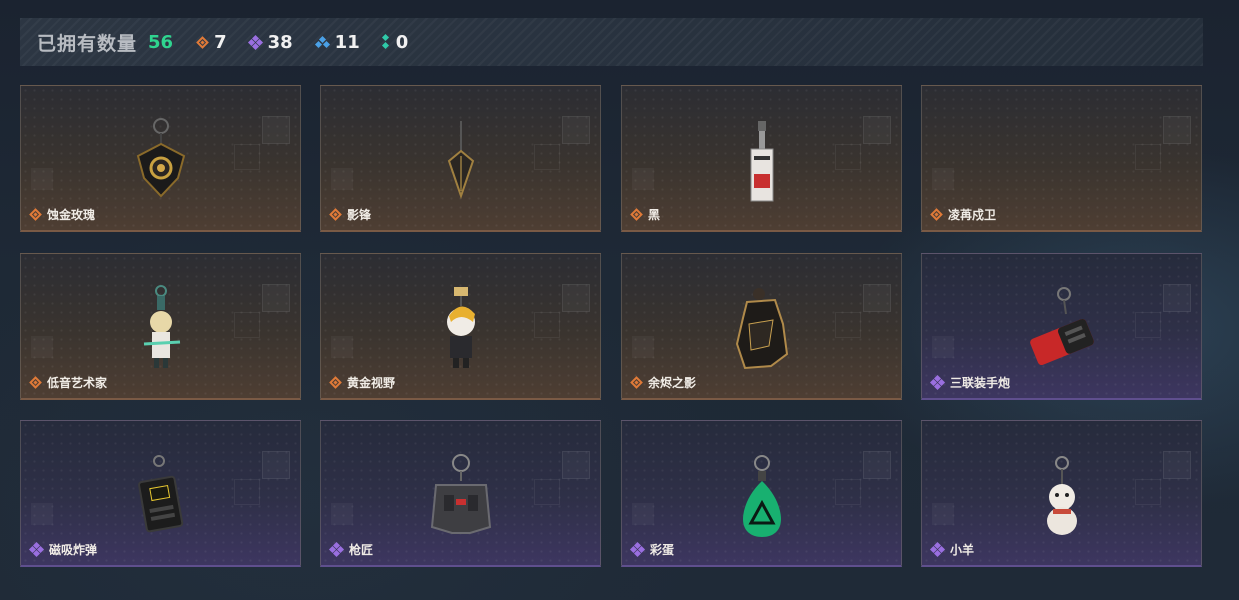 The image size is (1239, 600). I want to click on item-card: 蚀金玫瑰, so click(160, 158).